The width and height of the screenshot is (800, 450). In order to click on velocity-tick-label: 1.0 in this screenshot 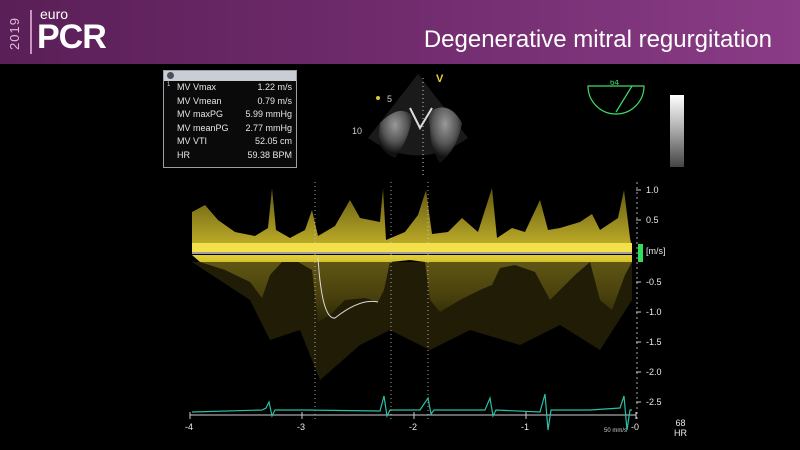, I will do `click(652, 190)`.